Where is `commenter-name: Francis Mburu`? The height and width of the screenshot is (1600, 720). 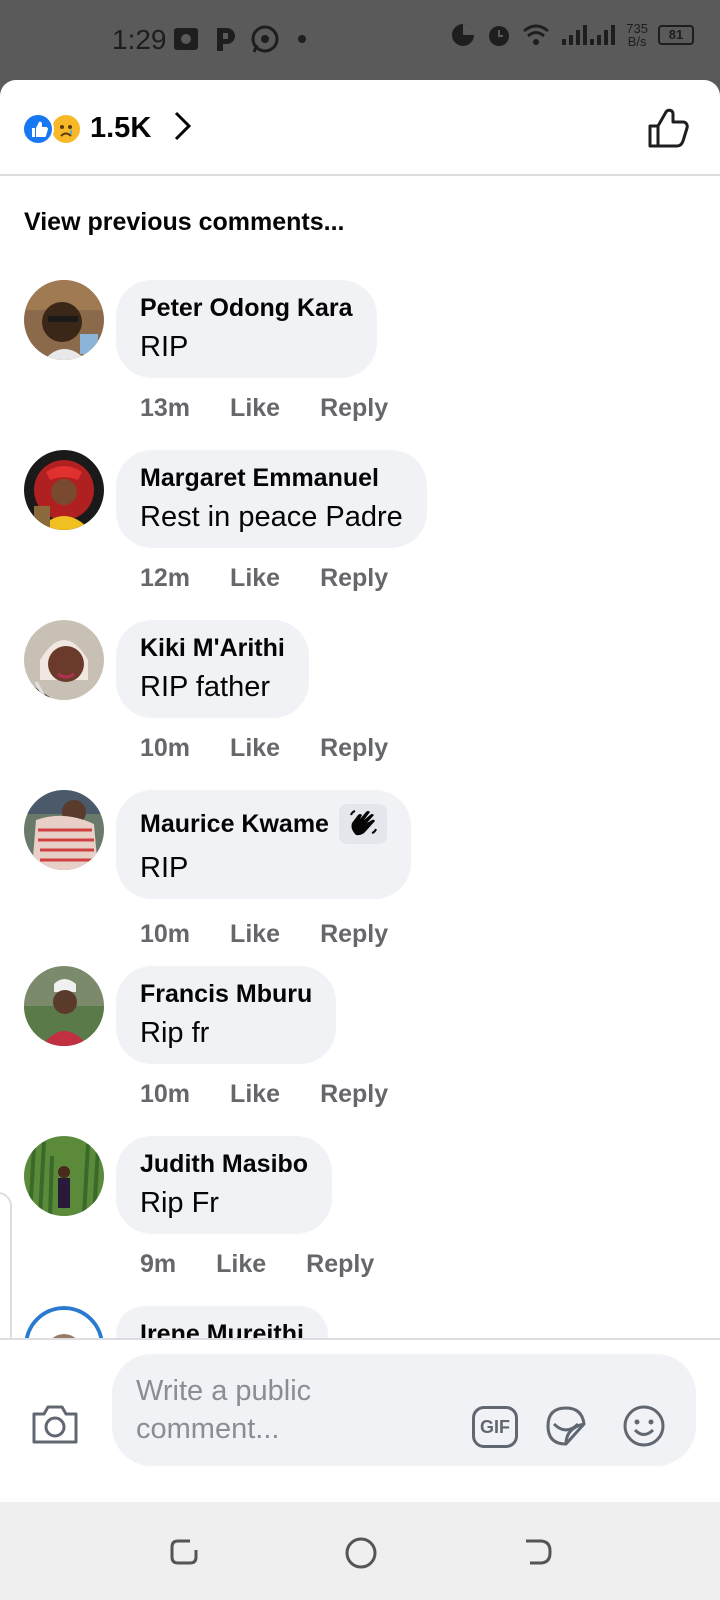
commenter-name: Francis Mburu is located at coordinates (226, 994).